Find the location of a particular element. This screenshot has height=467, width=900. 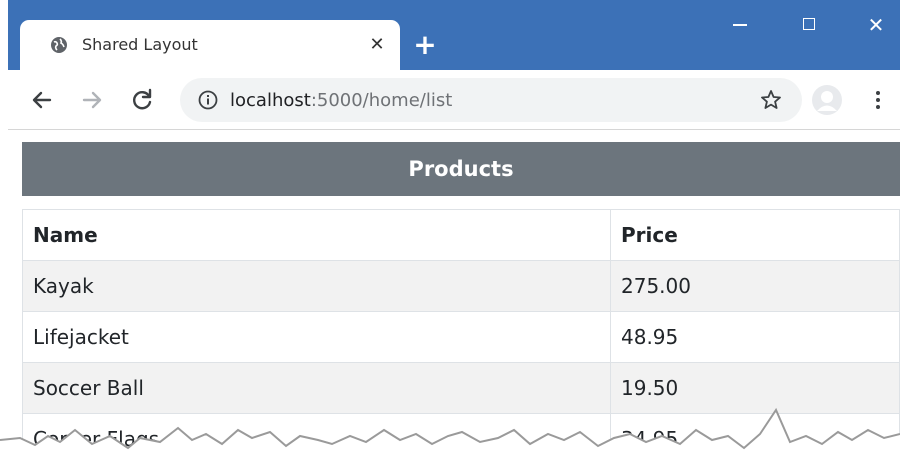

reload-icon is located at coordinates (142, 100).